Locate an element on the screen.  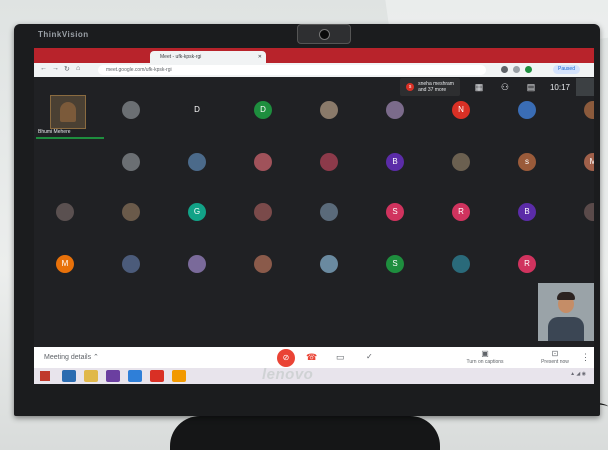
meet-top-bar: s sneha meshram and 37 more ▦ ⚇ ▤ 10:17 is located at coordinates (497, 87).